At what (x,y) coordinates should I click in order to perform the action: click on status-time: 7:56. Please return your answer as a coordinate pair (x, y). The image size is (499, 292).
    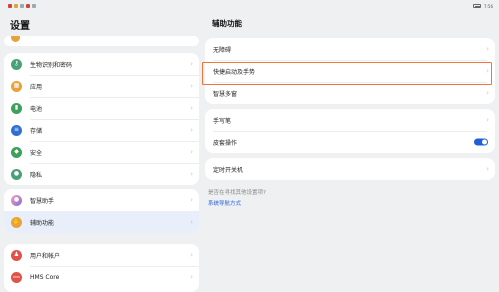
    Looking at the image, I should click on (488, 6).